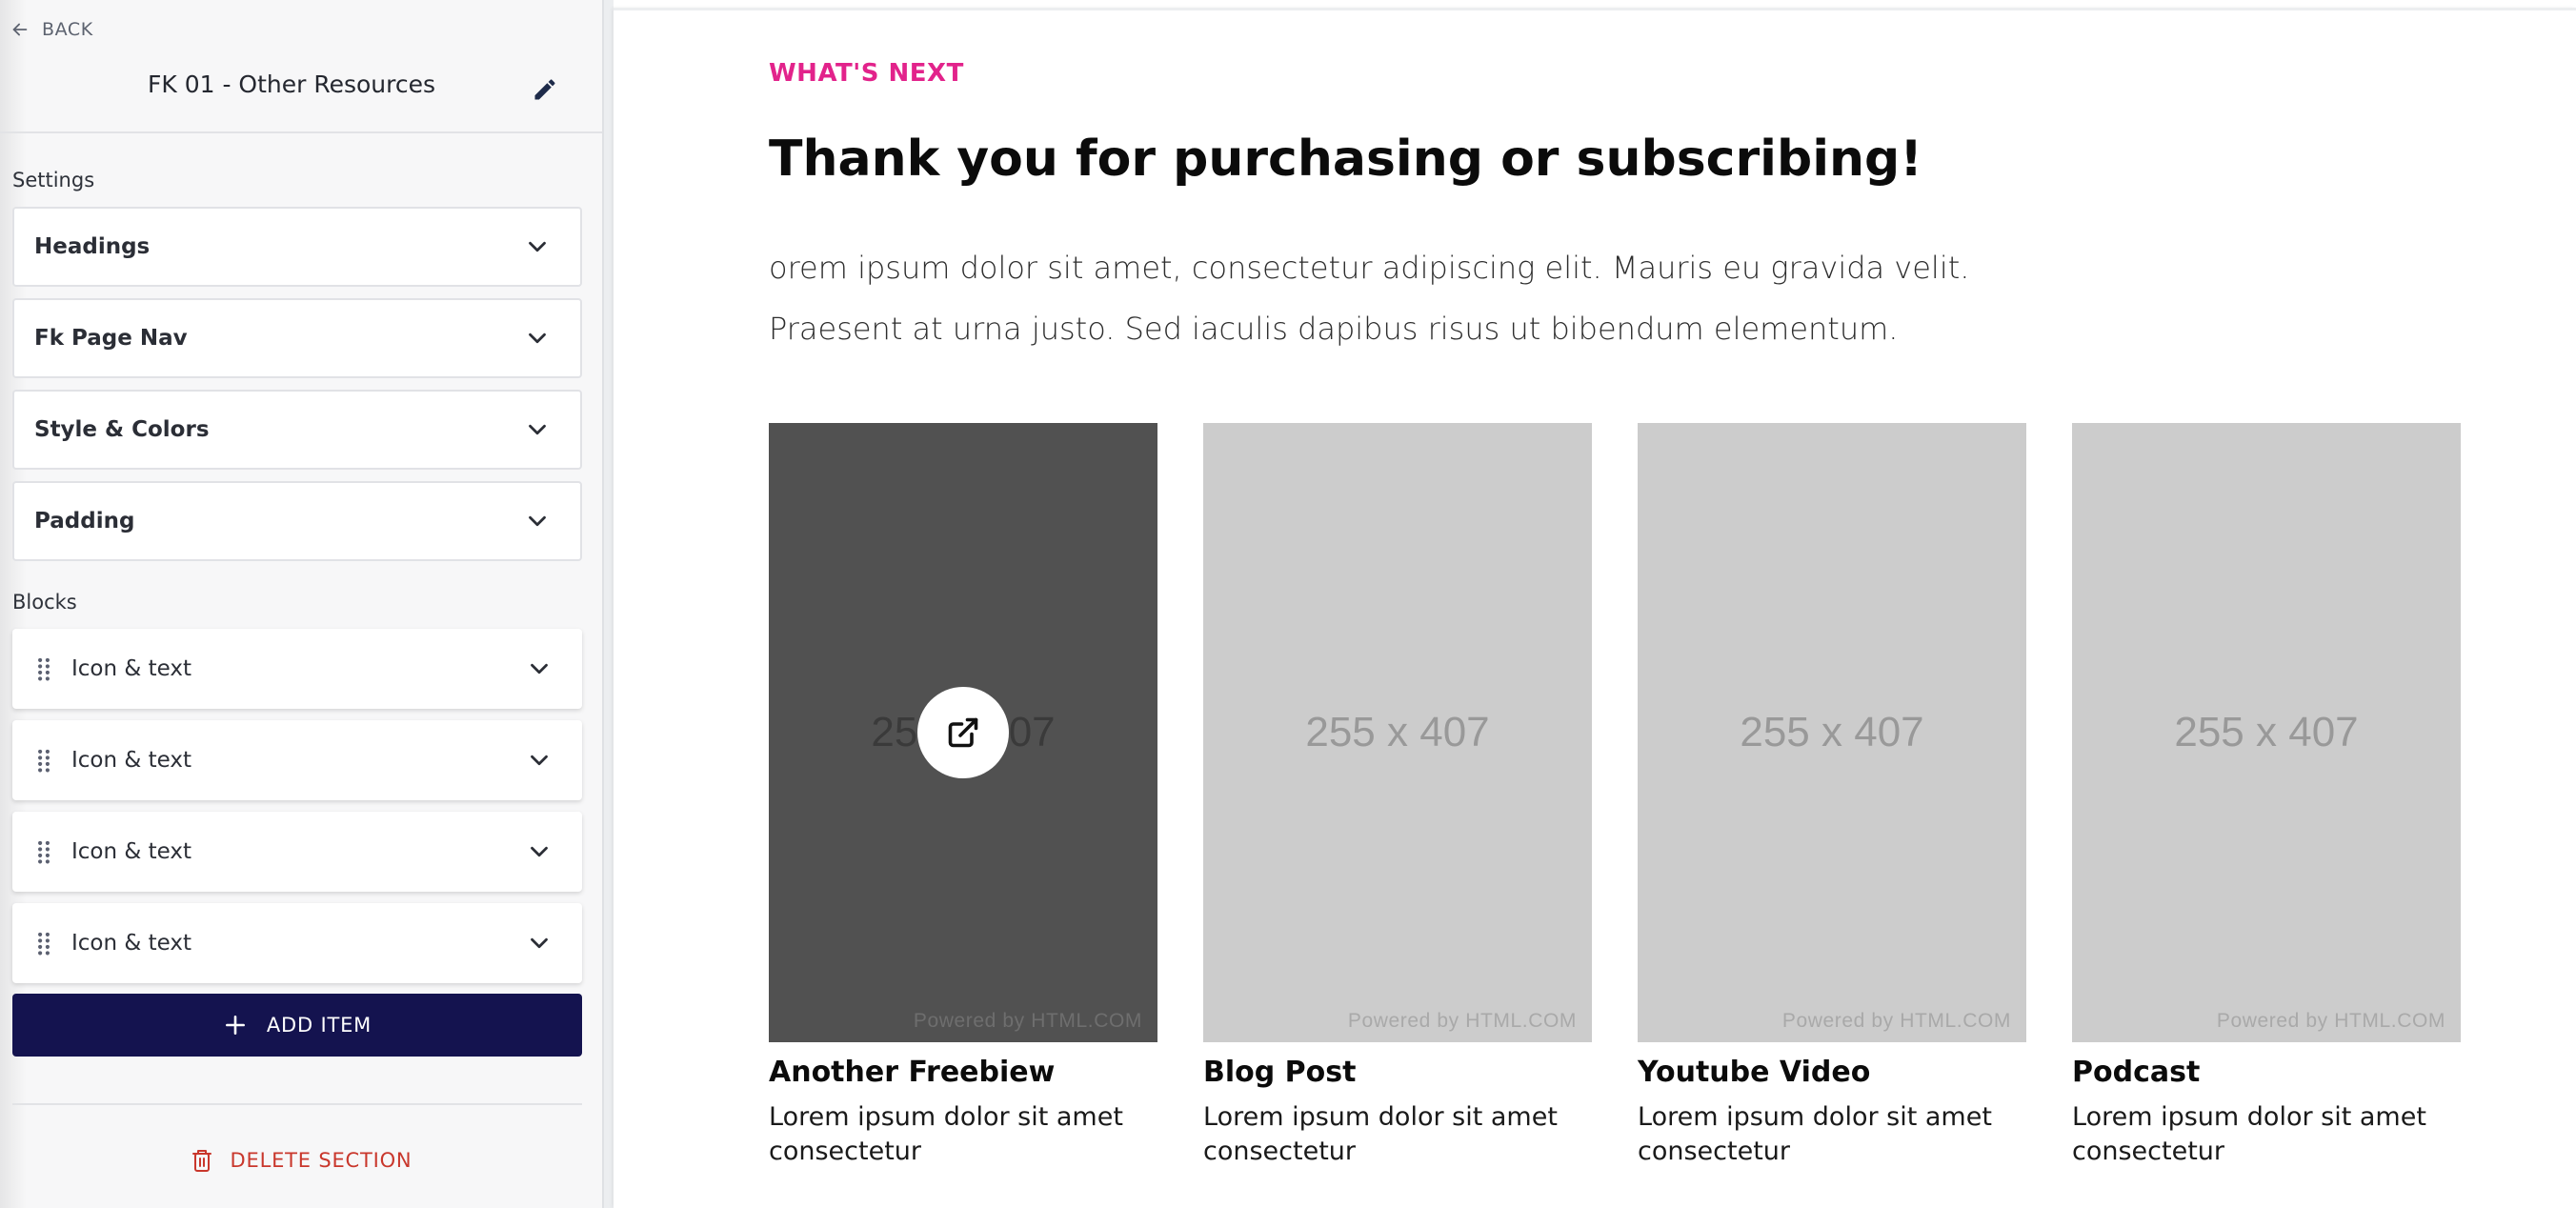 This screenshot has width=2576, height=1208. I want to click on delete-section-button: DELETE SECTION, so click(301, 1160).